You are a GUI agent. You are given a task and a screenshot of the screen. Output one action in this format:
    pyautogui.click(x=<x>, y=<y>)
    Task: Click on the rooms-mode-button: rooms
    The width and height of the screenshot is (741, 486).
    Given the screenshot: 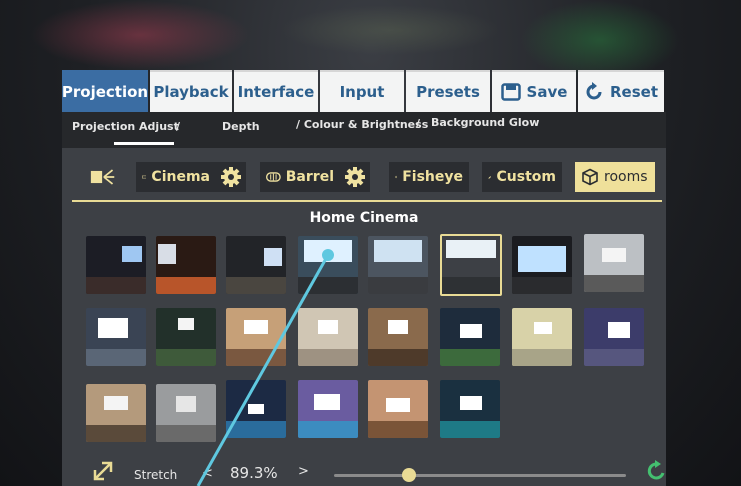 What is the action you would take?
    pyautogui.click(x=615, y=177)
    